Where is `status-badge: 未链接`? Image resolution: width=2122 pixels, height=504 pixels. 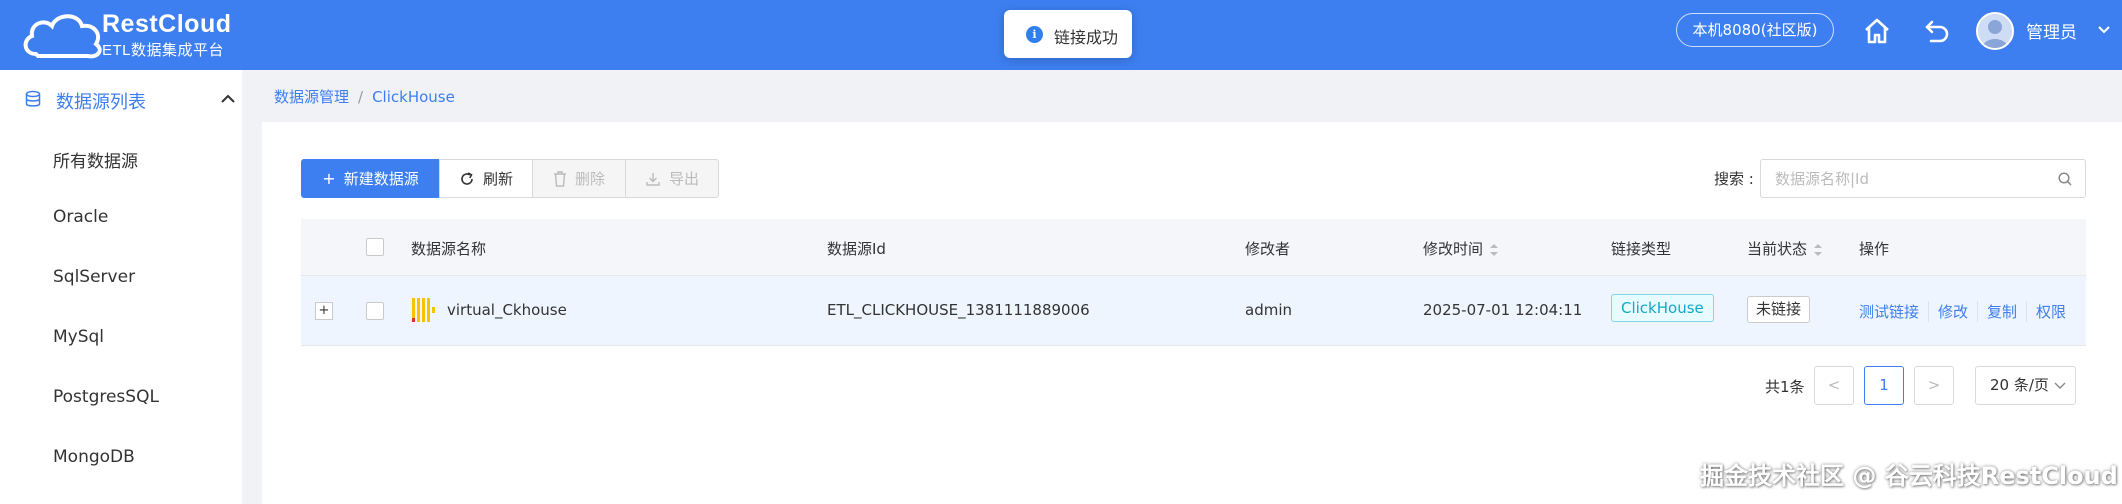 status-badge: 未链接 is located at coordinates (1779, 309).